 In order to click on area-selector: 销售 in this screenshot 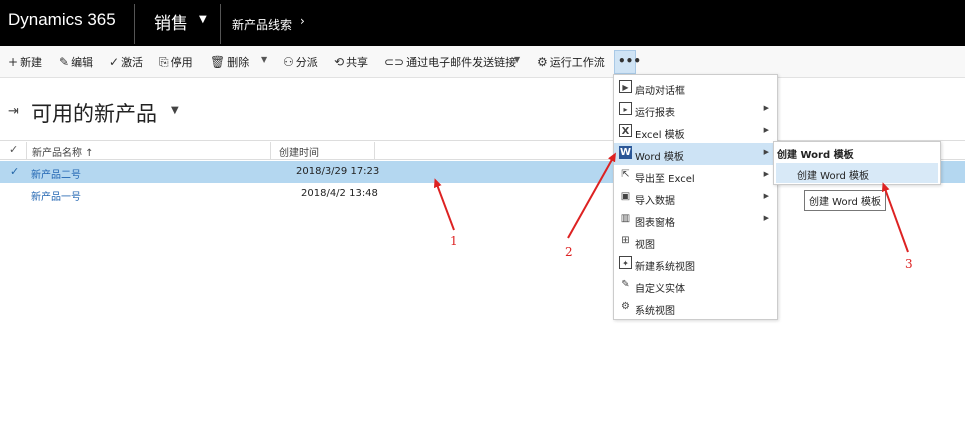, I will do `click(171, 21)`.